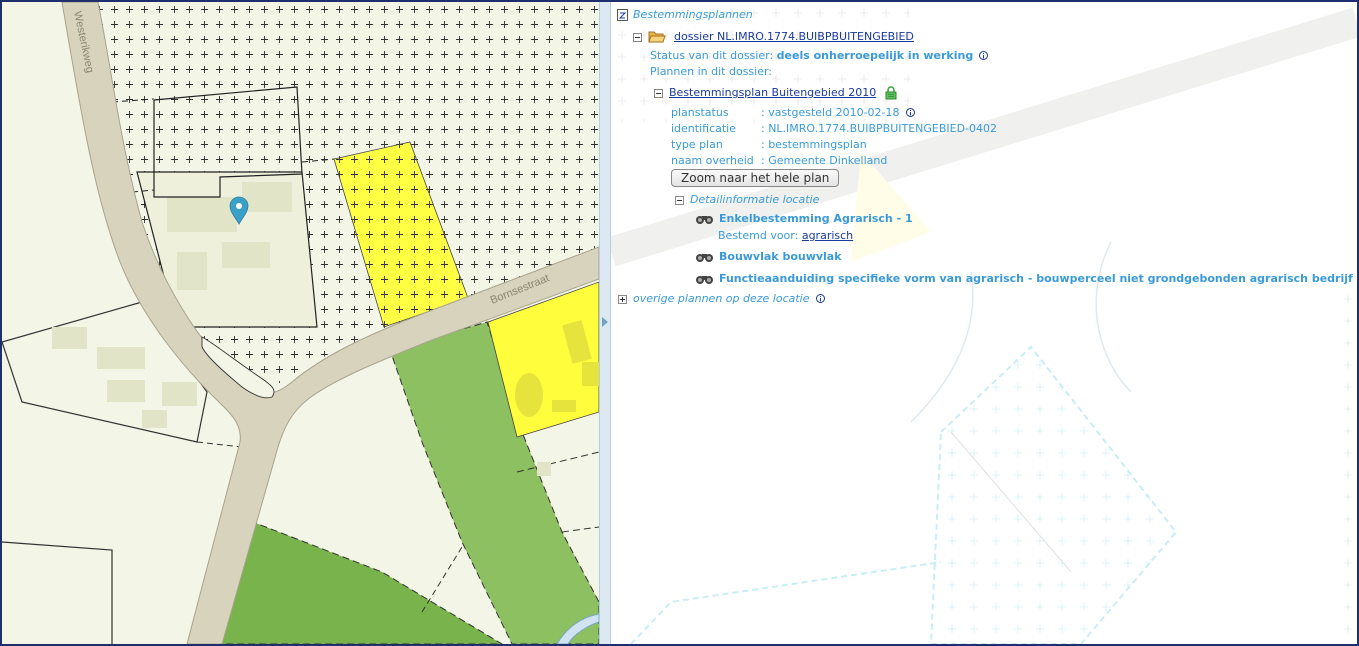  I want to click on tree-detail: Detailinformatie locatie, so click(747, 200).